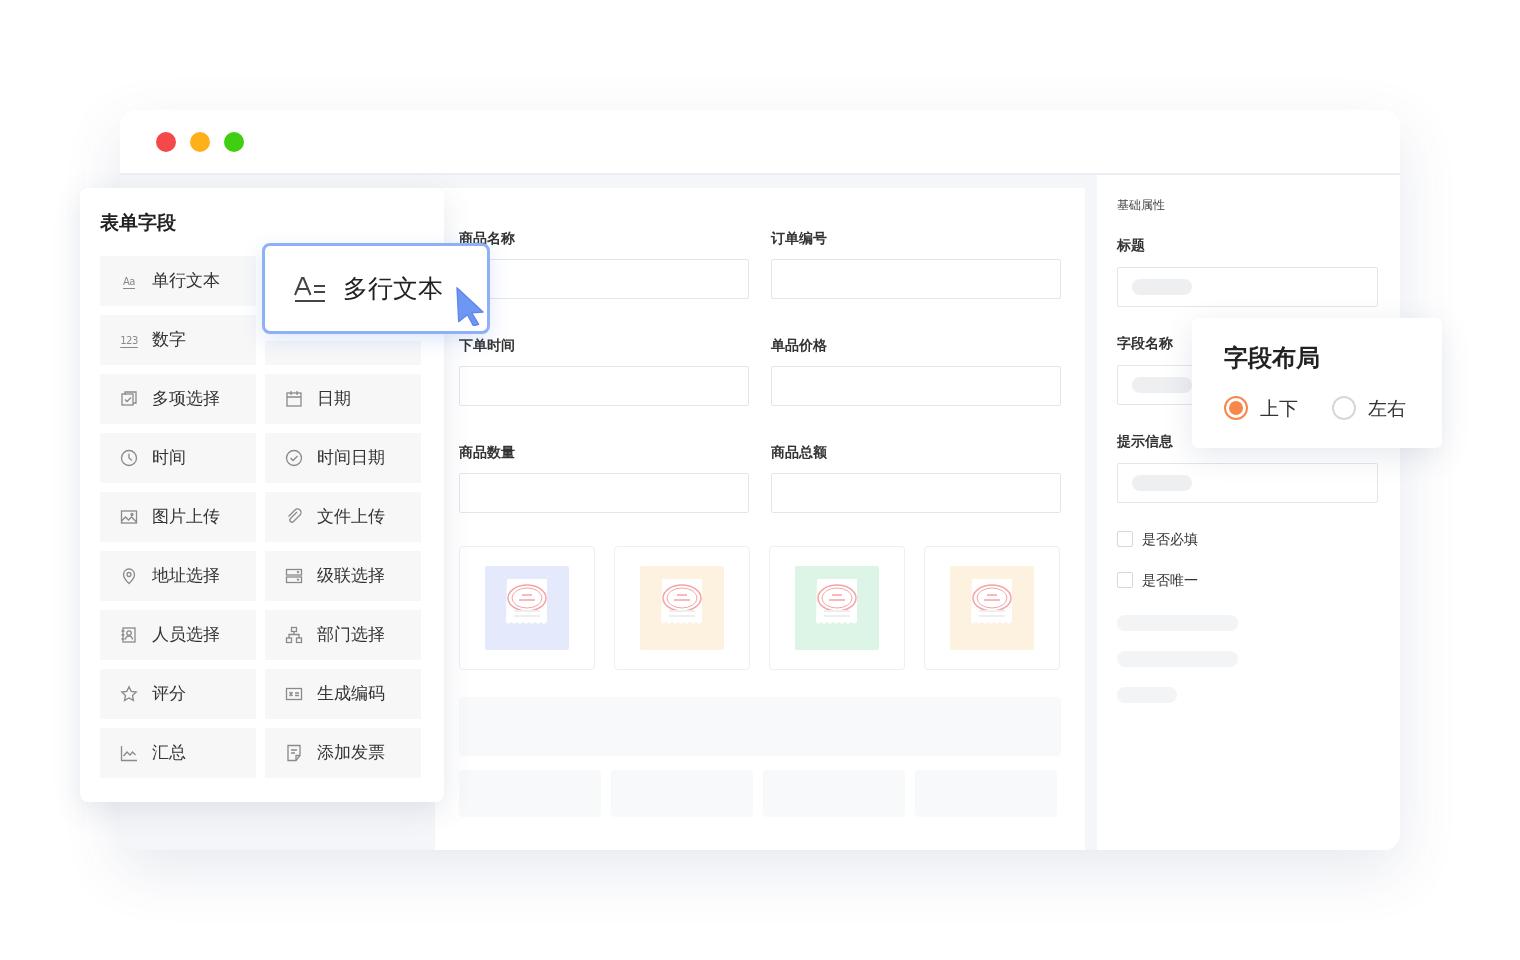 The image size is (1520, 960). Describe the element at coordinates (1141, 205) in the screenshot. I see `section-title: 基础属性` at that location.